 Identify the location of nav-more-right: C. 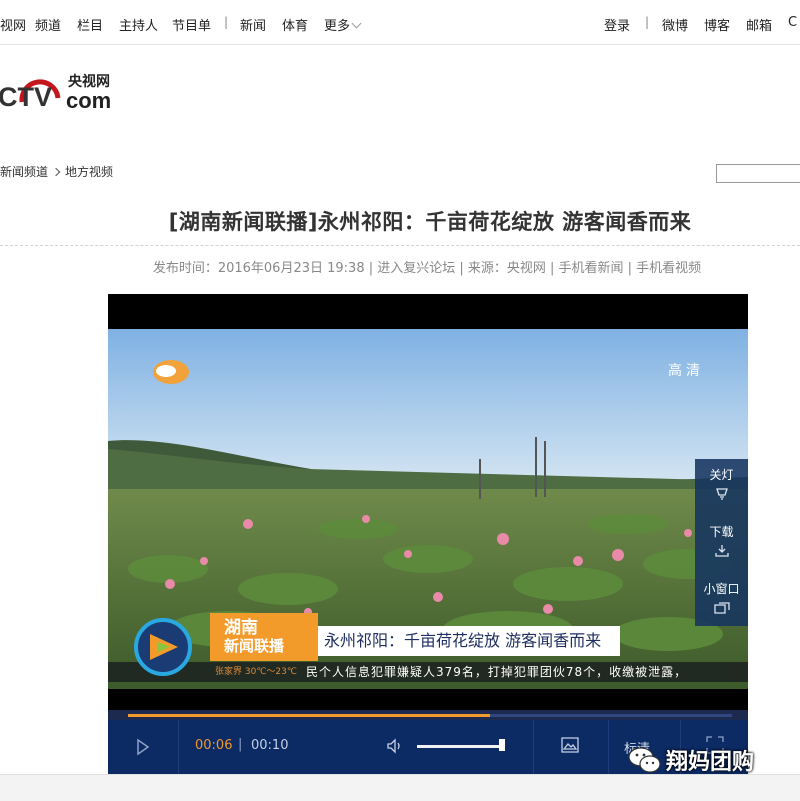
(792, 22).